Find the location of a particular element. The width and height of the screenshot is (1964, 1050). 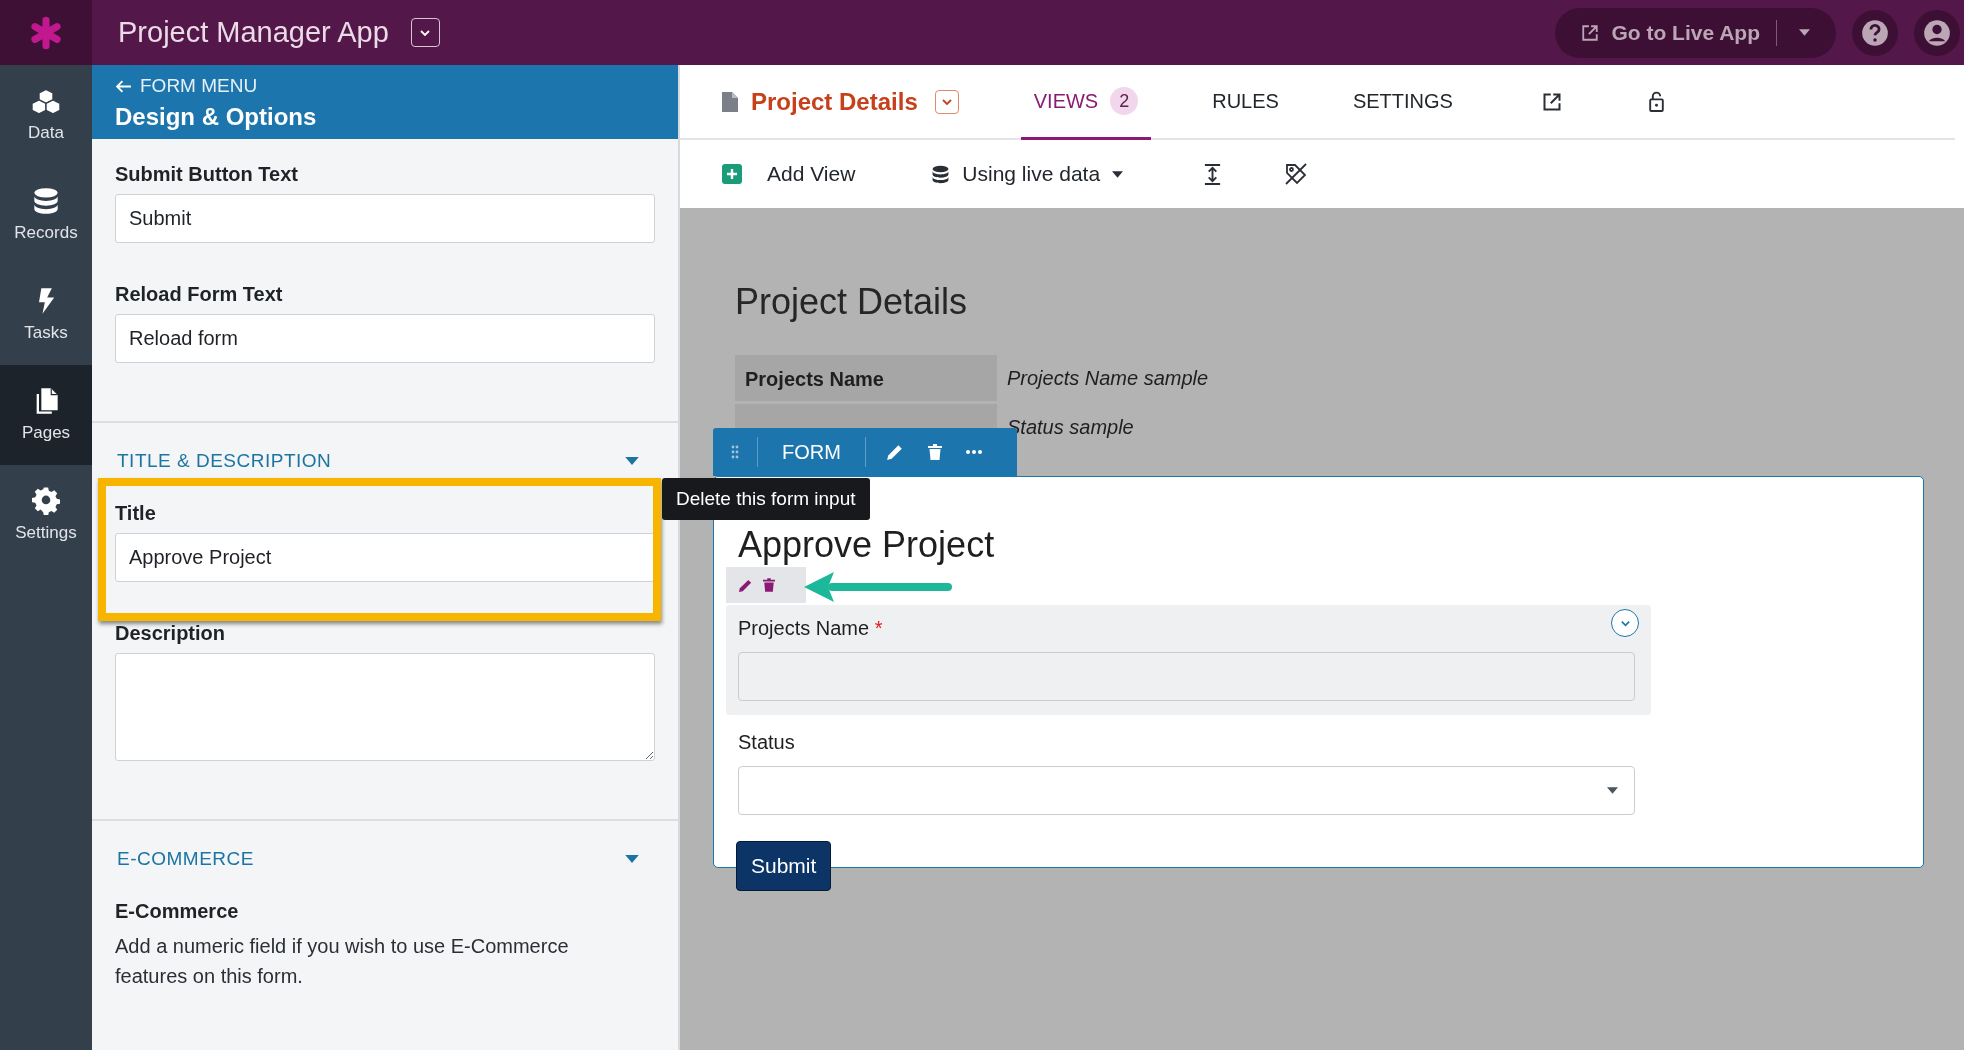

user-menu-button is located at coordinates (1937, 32).